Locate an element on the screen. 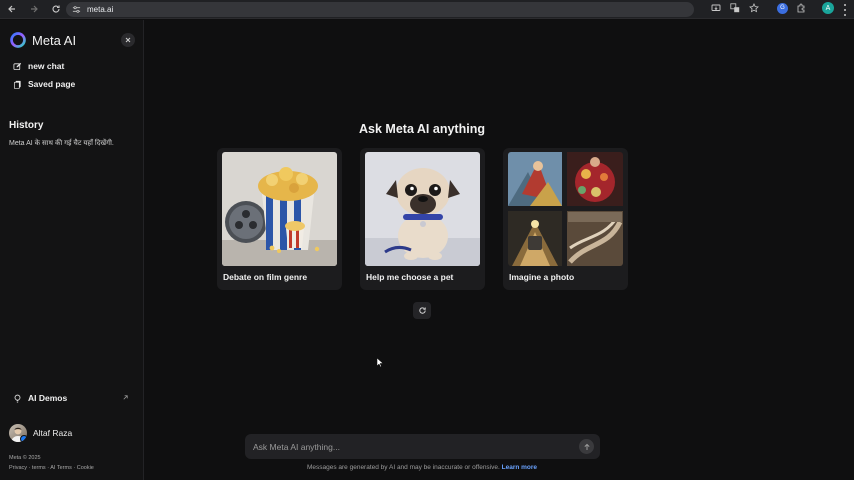 The height and width of the screenshot is (480, 854). profile-initial: A is located at coordinates (828, 8).